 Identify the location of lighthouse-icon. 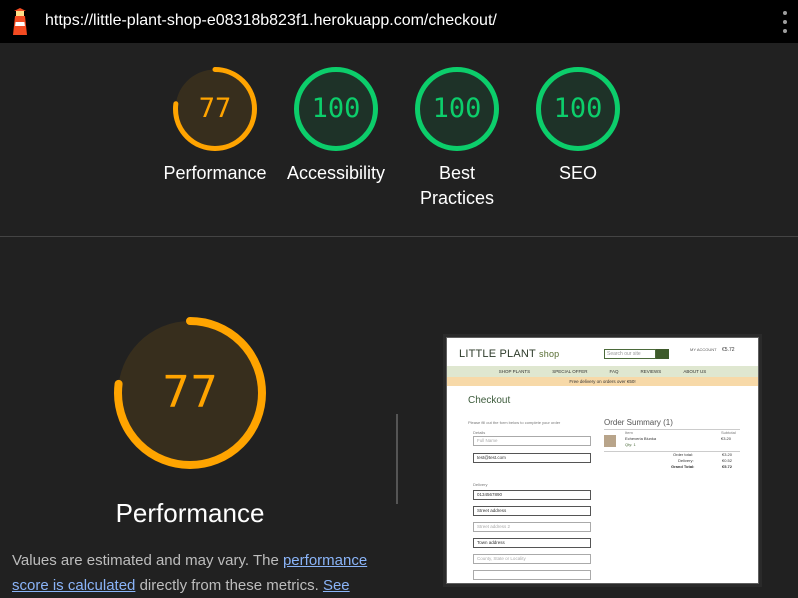
(20, 21).